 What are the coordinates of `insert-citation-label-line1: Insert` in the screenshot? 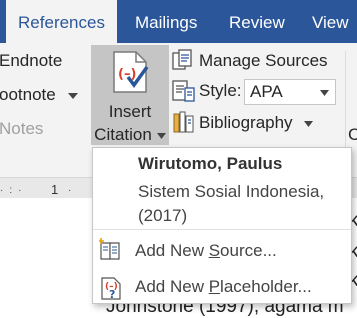 It's located at (130, 111).